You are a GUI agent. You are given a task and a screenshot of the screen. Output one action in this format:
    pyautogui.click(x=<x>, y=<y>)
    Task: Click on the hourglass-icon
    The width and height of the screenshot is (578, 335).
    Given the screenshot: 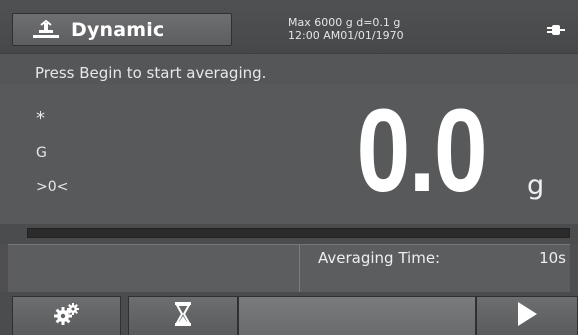 What is the action you would take?
    pyautogui.click(x=183, y=316)
    